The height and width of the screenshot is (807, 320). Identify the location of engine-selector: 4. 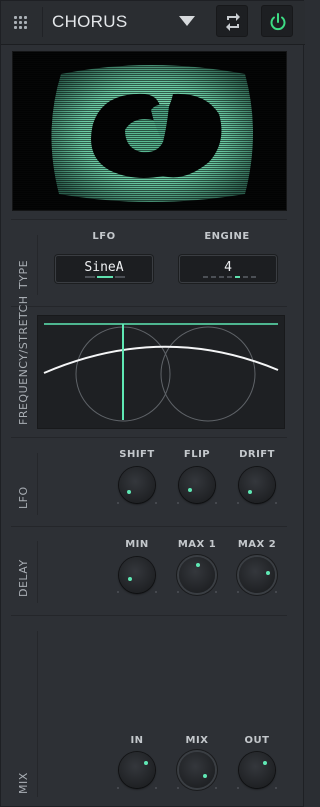
(228, 269).